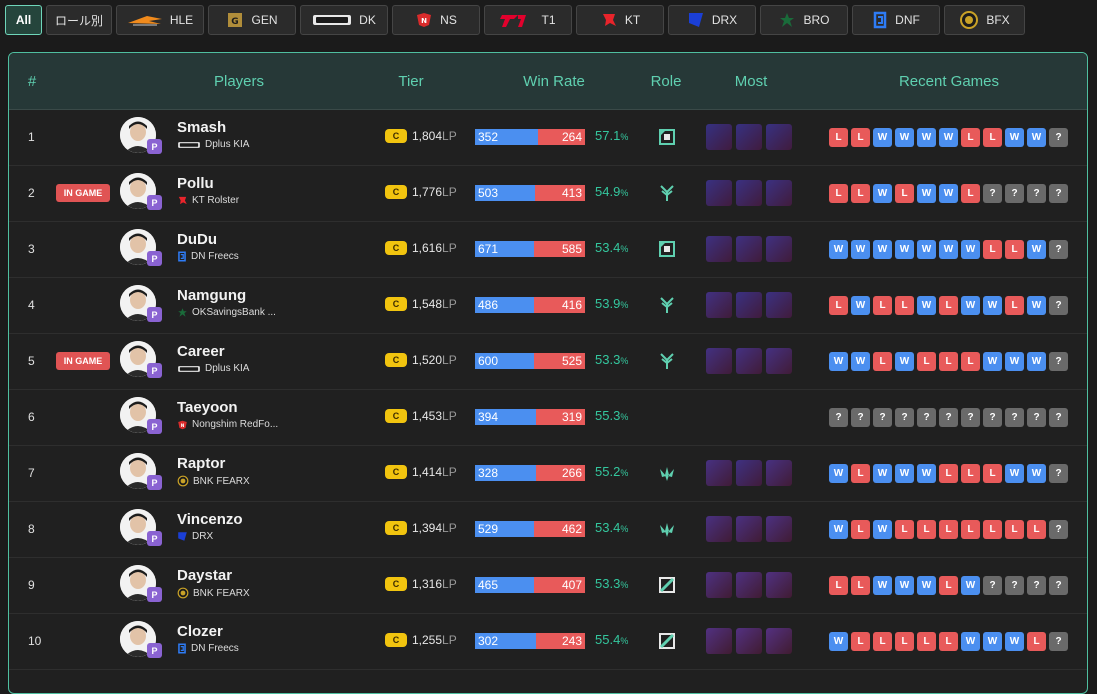 This screenshot has width=1097, height=694. What do you see at coordinates (712, 20) in the screenshot?
I see `tab-drx: DRX` at bounding box center [712, 20].